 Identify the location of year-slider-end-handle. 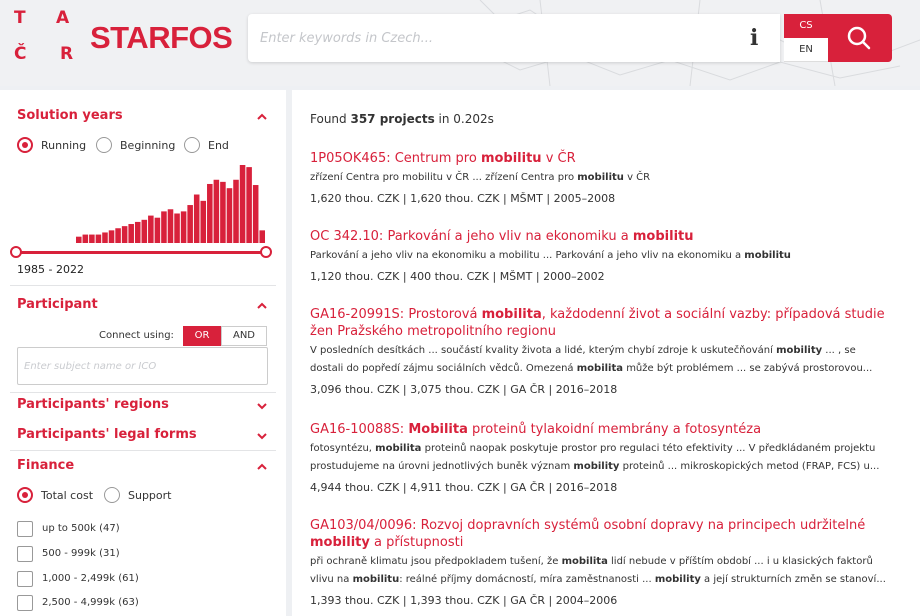
(266, 252).